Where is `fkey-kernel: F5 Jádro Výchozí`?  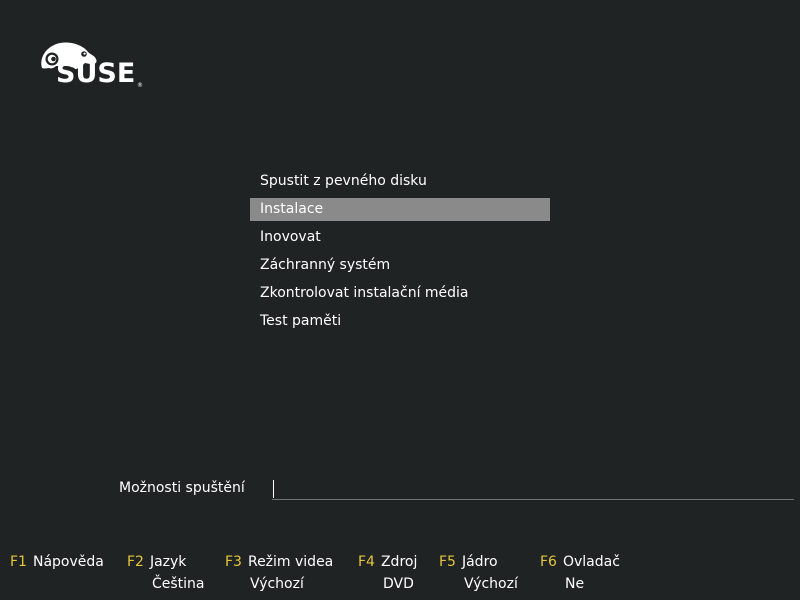 fkey-kernel: F5 Jádro Výchozí is located at coordinates (478, 573).